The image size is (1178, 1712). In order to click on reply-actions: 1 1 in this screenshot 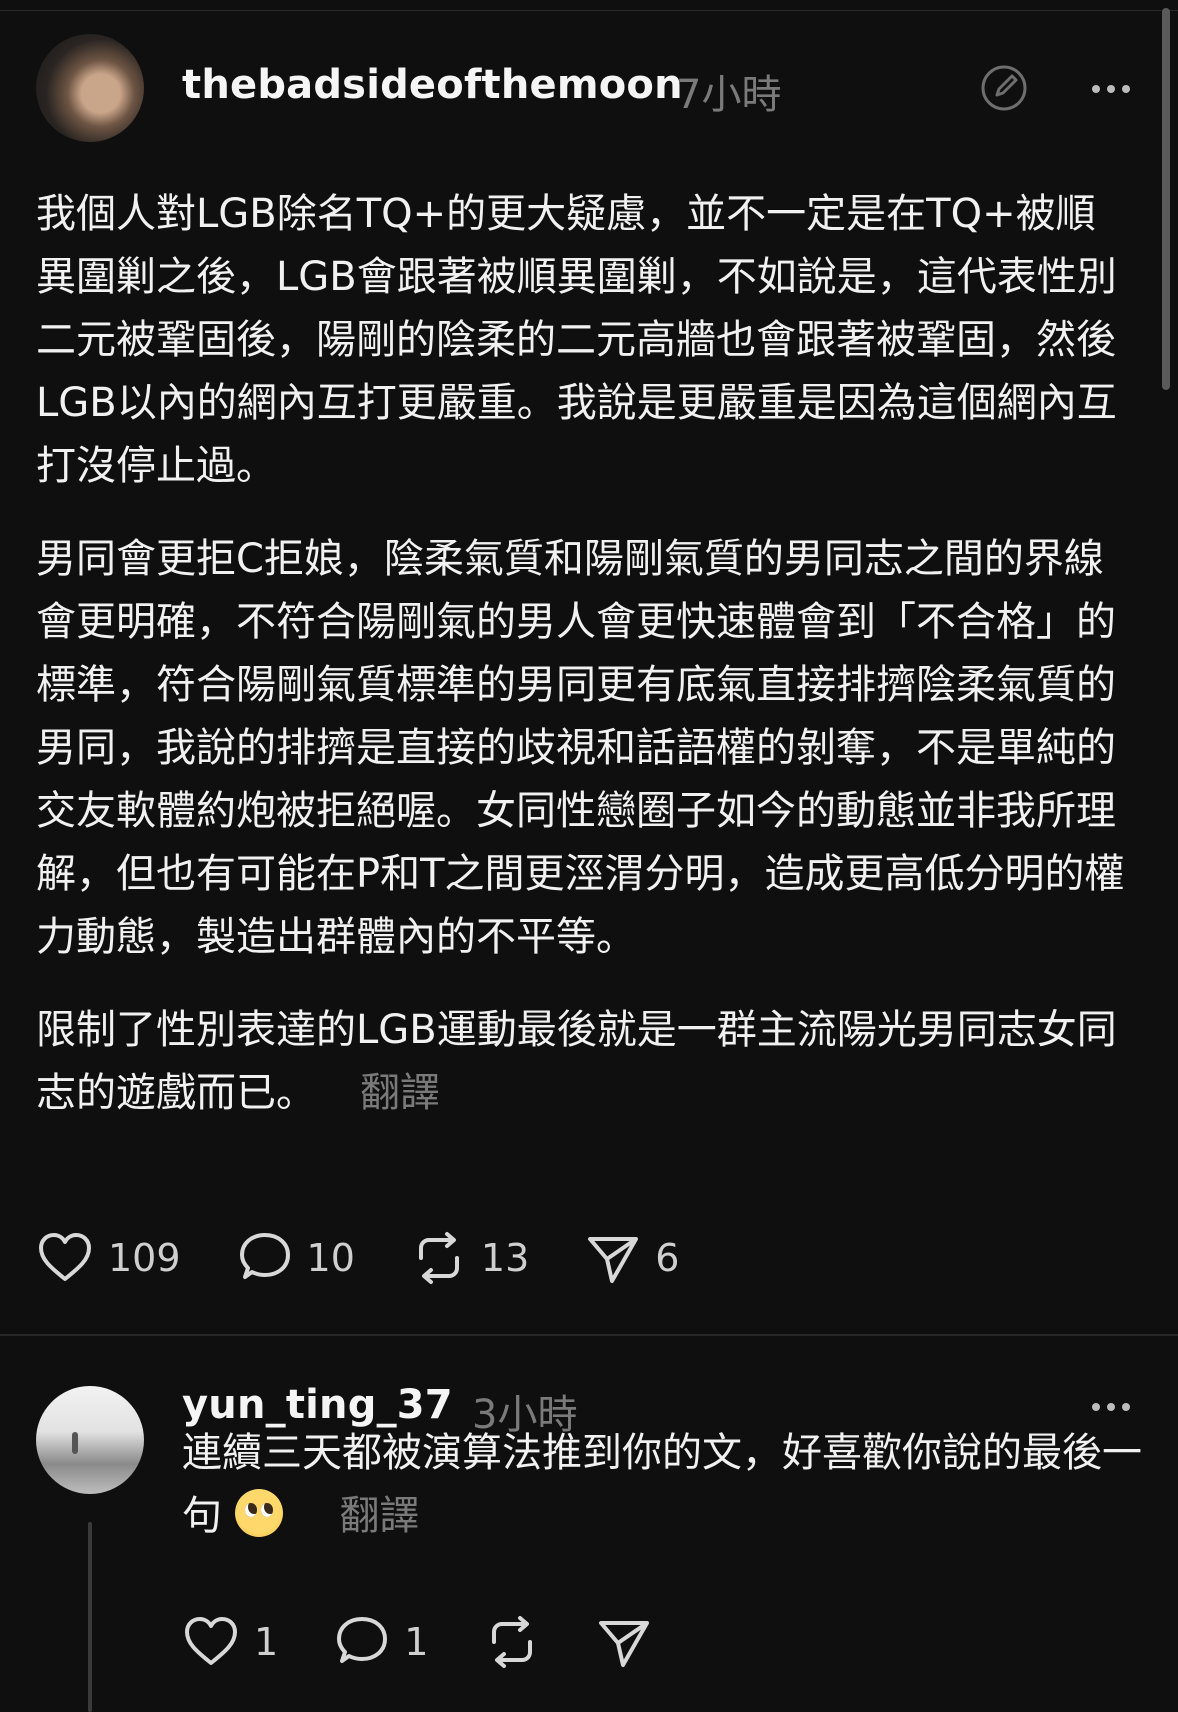, I will do `click(445, 1642)`.